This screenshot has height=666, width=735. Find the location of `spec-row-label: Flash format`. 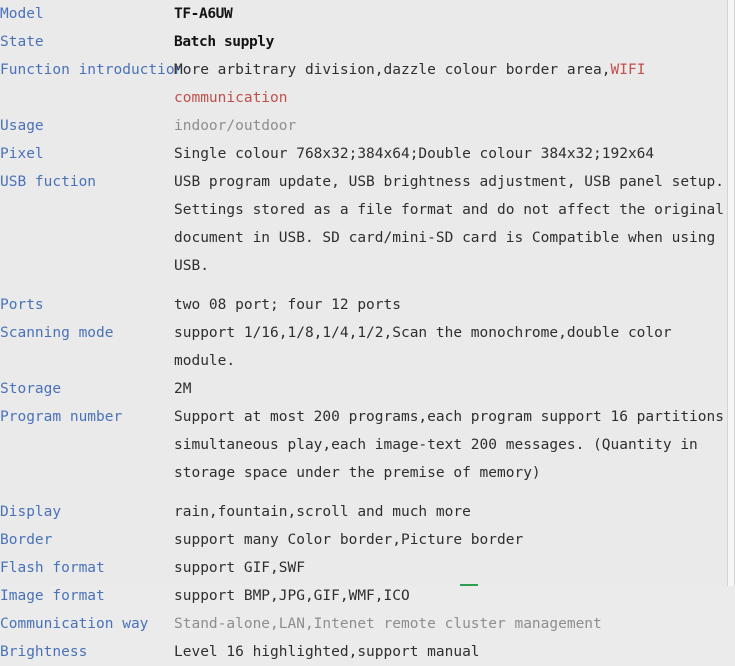

spec-row-label: Flash format is located at coordinates (52, 568).